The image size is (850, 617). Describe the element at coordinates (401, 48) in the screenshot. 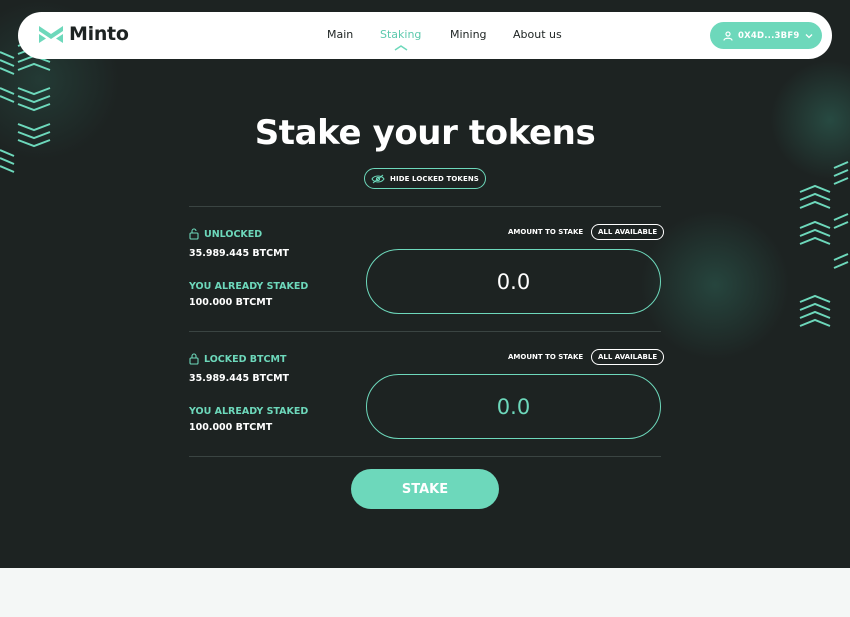

I see `active-indicator-icon` at that location.